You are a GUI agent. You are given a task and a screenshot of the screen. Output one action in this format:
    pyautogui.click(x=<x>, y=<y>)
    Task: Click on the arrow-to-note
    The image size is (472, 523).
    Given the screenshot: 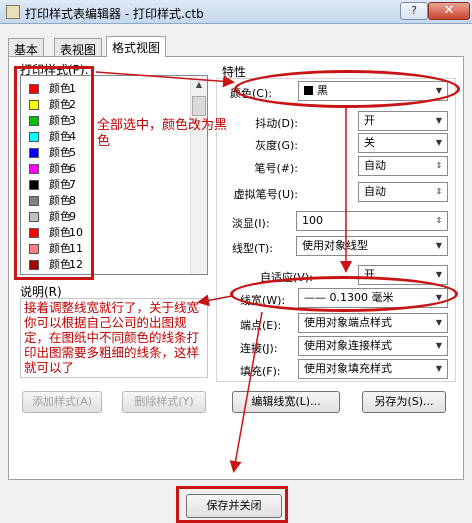 What is the action you would take?
    pyautogui.click(x=215, y=300)
    